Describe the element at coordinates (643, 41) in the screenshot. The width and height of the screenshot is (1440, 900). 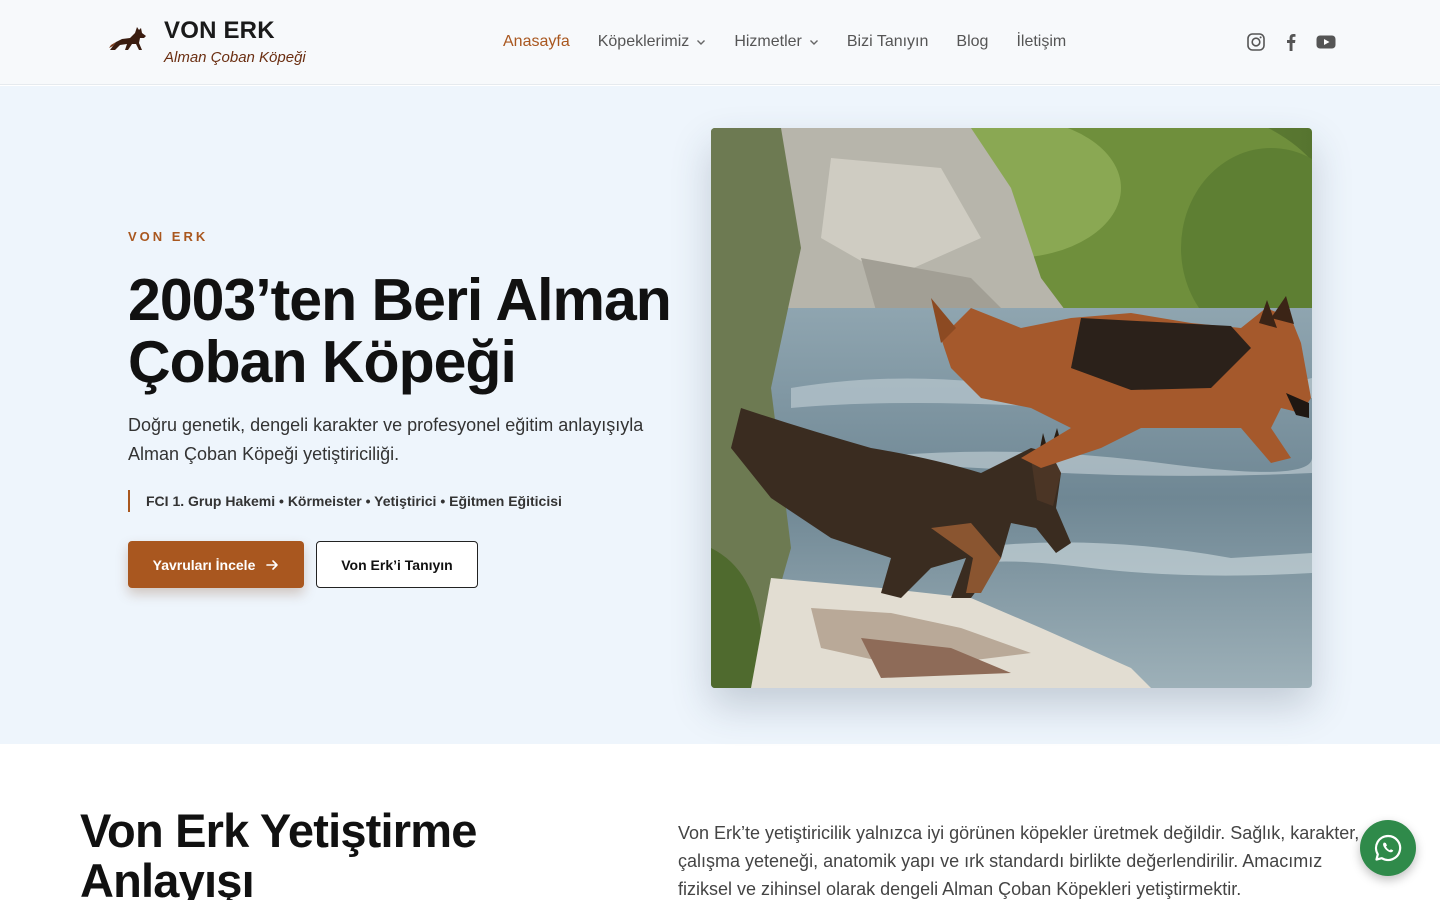
I see `nav-item-label: Köpeklerimiz` at that location.